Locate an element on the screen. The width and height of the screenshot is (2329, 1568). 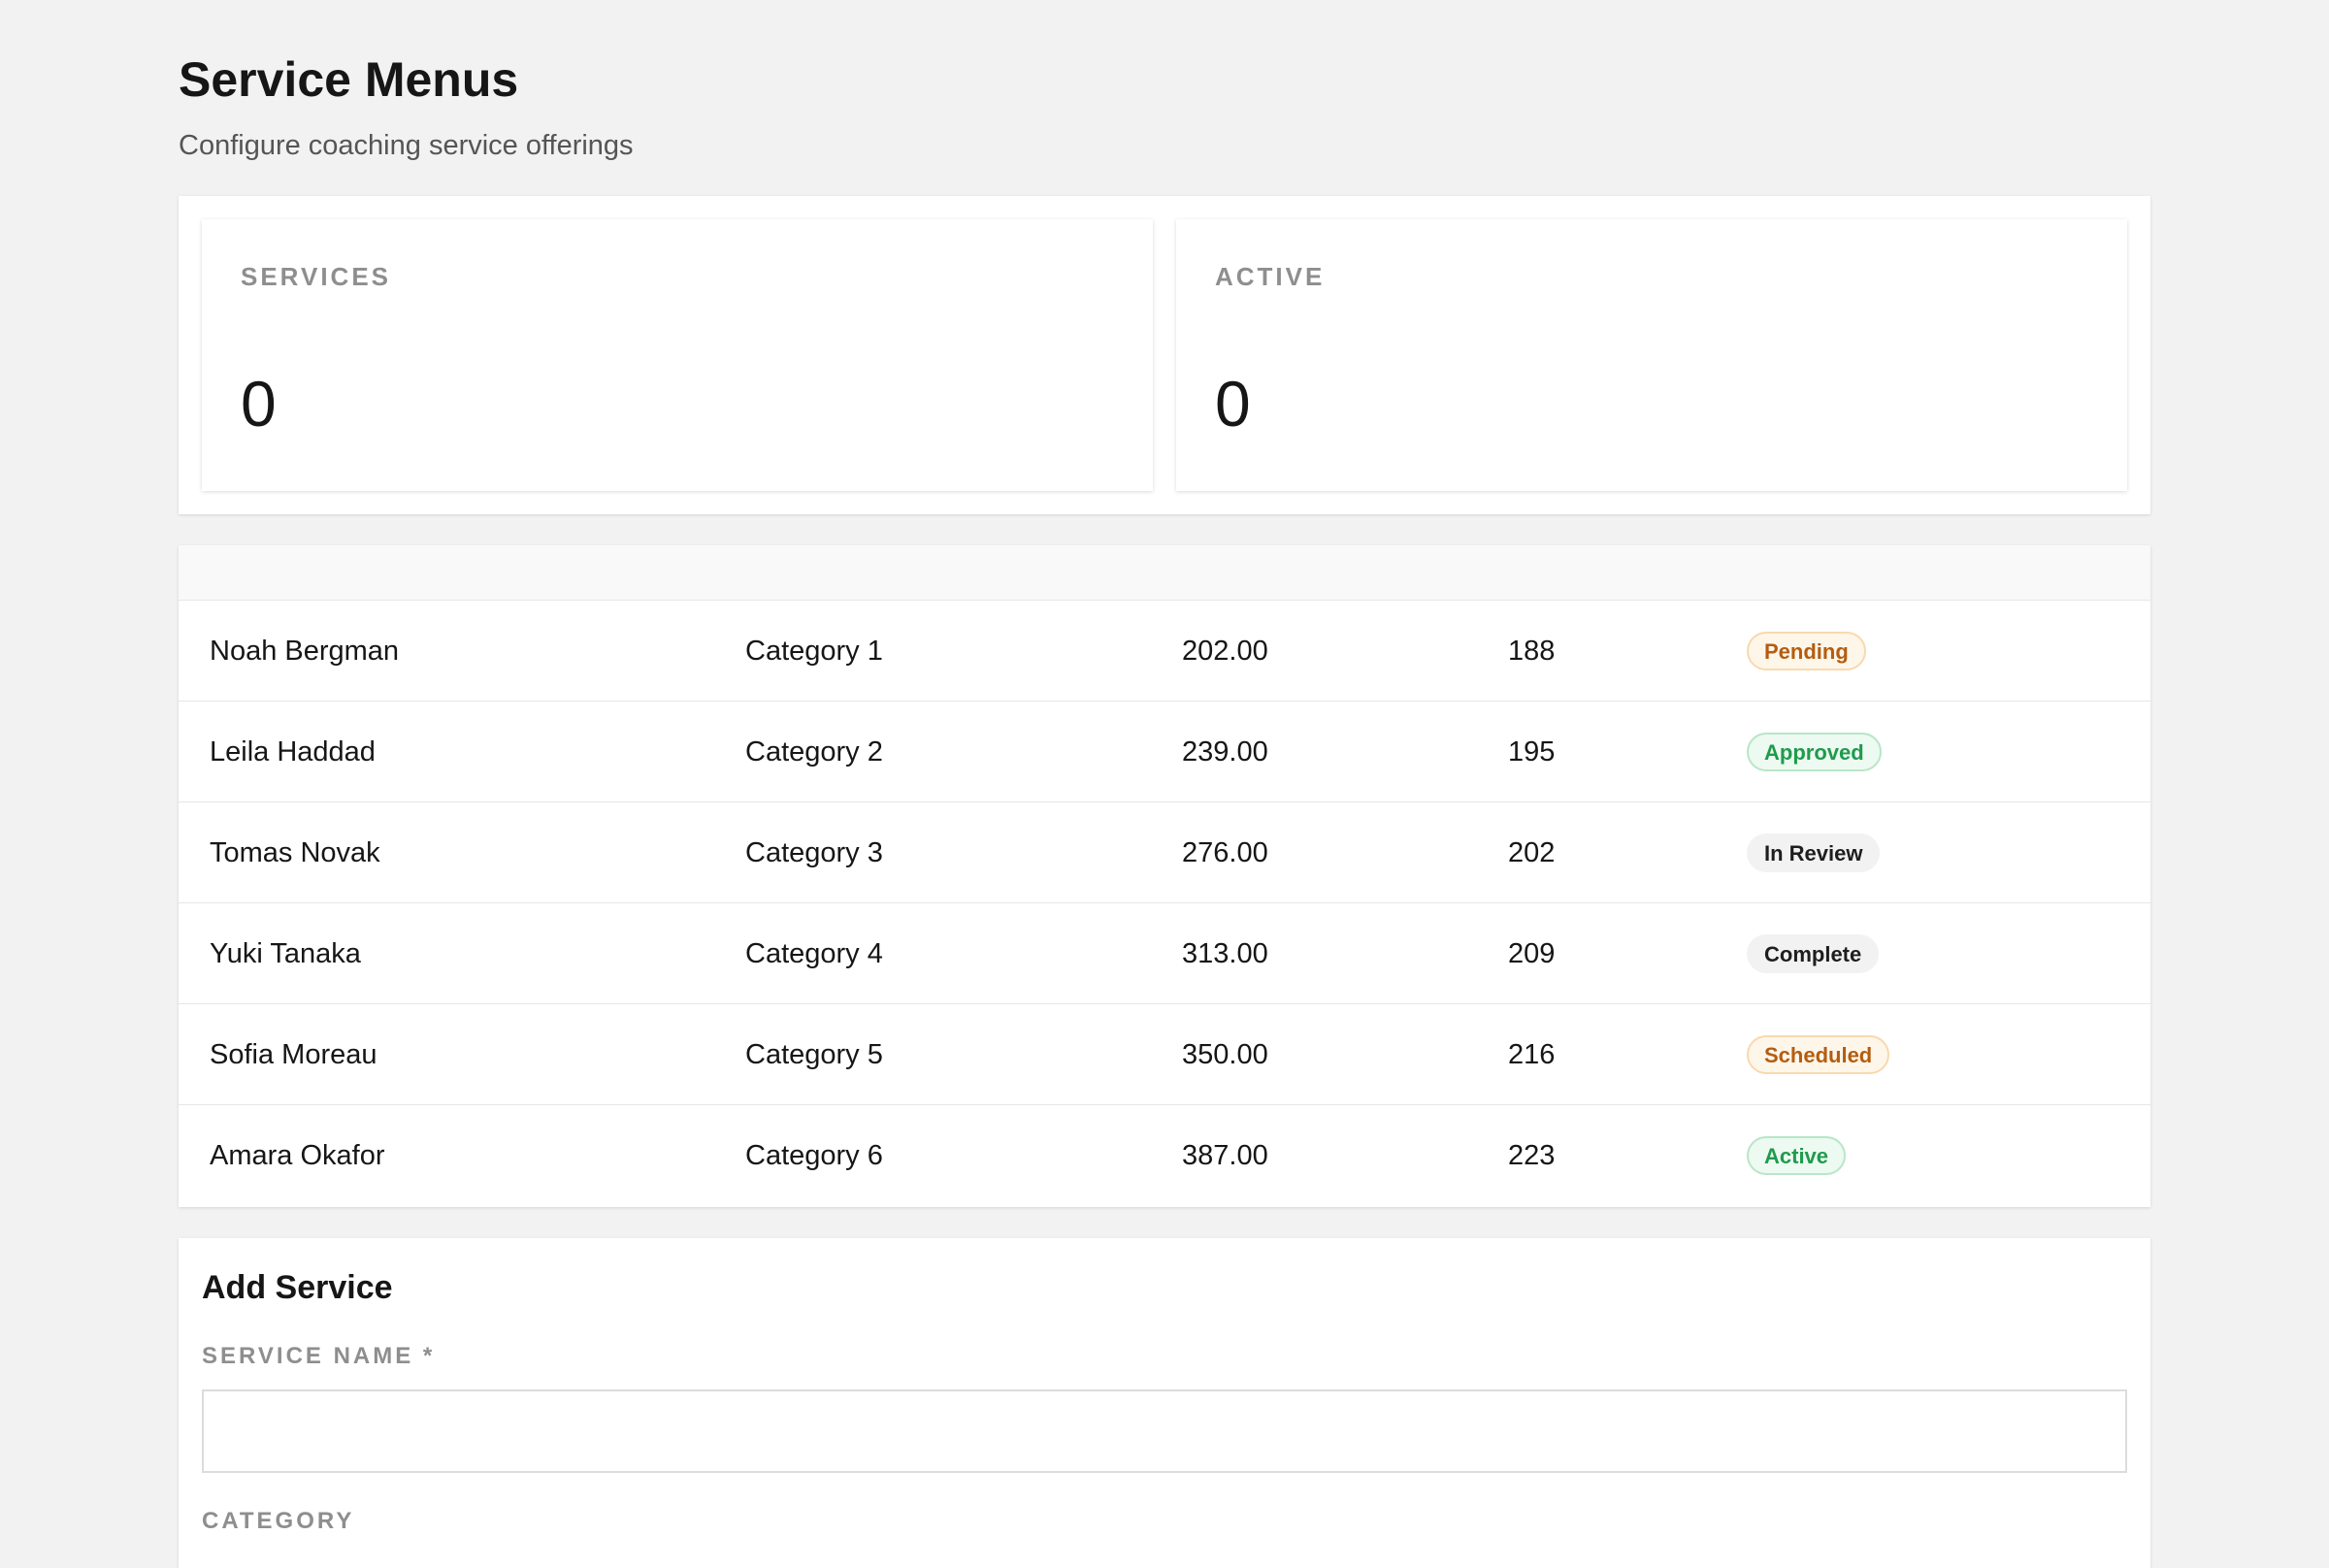
status-badge: Active is located at coordinates (1797, 1155).